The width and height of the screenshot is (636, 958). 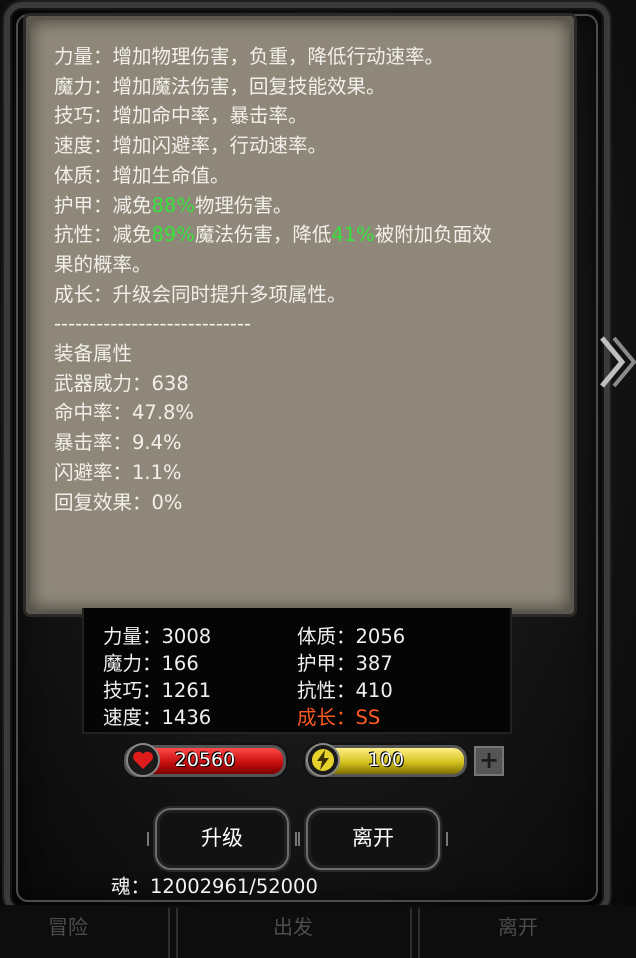 I want to click on stat-magic: 魔力：166, so click(x=151, y=663).